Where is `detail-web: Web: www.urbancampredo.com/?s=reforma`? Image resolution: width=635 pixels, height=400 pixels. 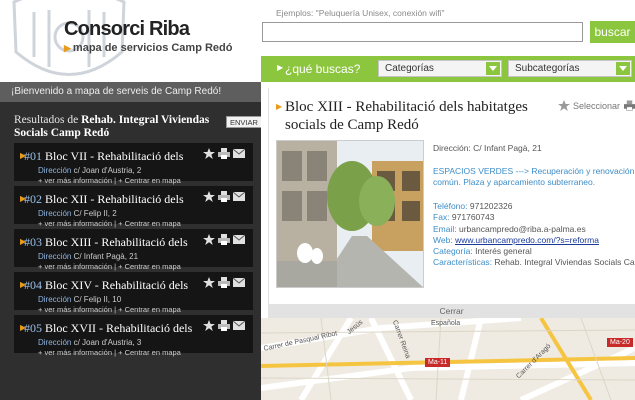 detail-web: Web: www.urbancampredo.com/?s=reforma is located at coordinates (516, 240).